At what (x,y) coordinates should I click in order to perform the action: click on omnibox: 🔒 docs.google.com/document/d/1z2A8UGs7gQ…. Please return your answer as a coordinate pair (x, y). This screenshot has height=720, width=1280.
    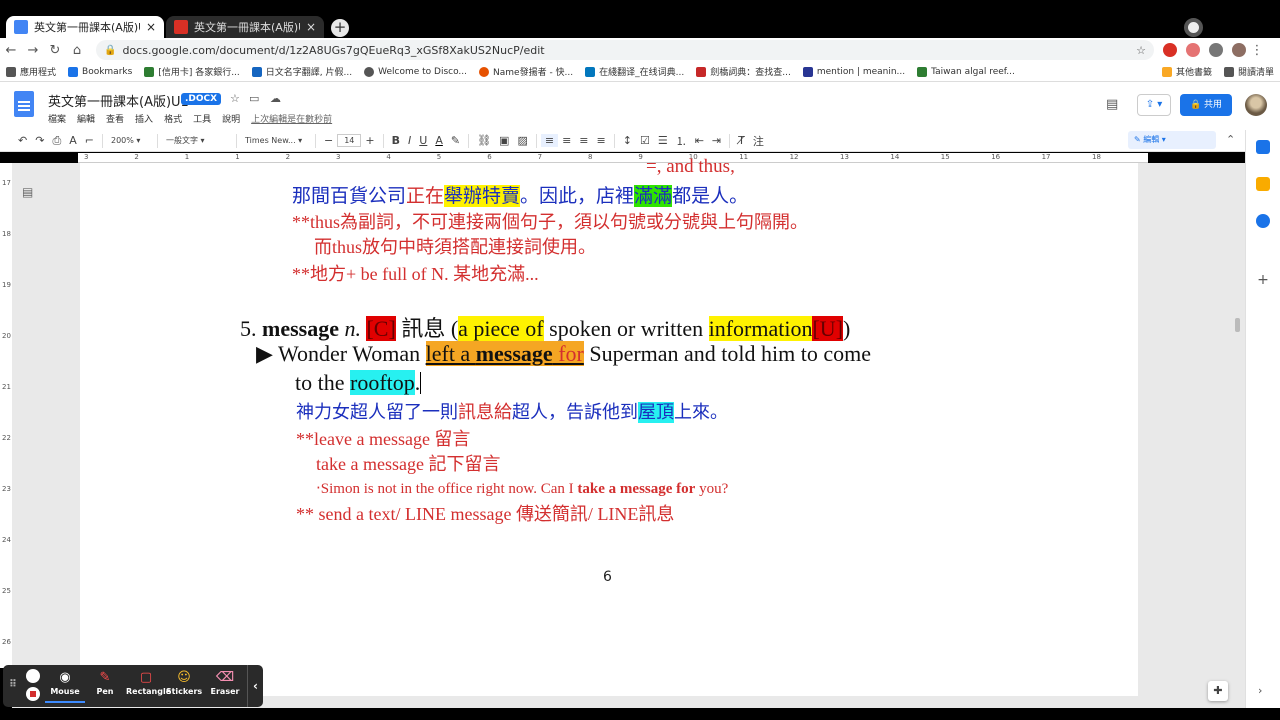
    Looking at the image, I should click on (625, 50).